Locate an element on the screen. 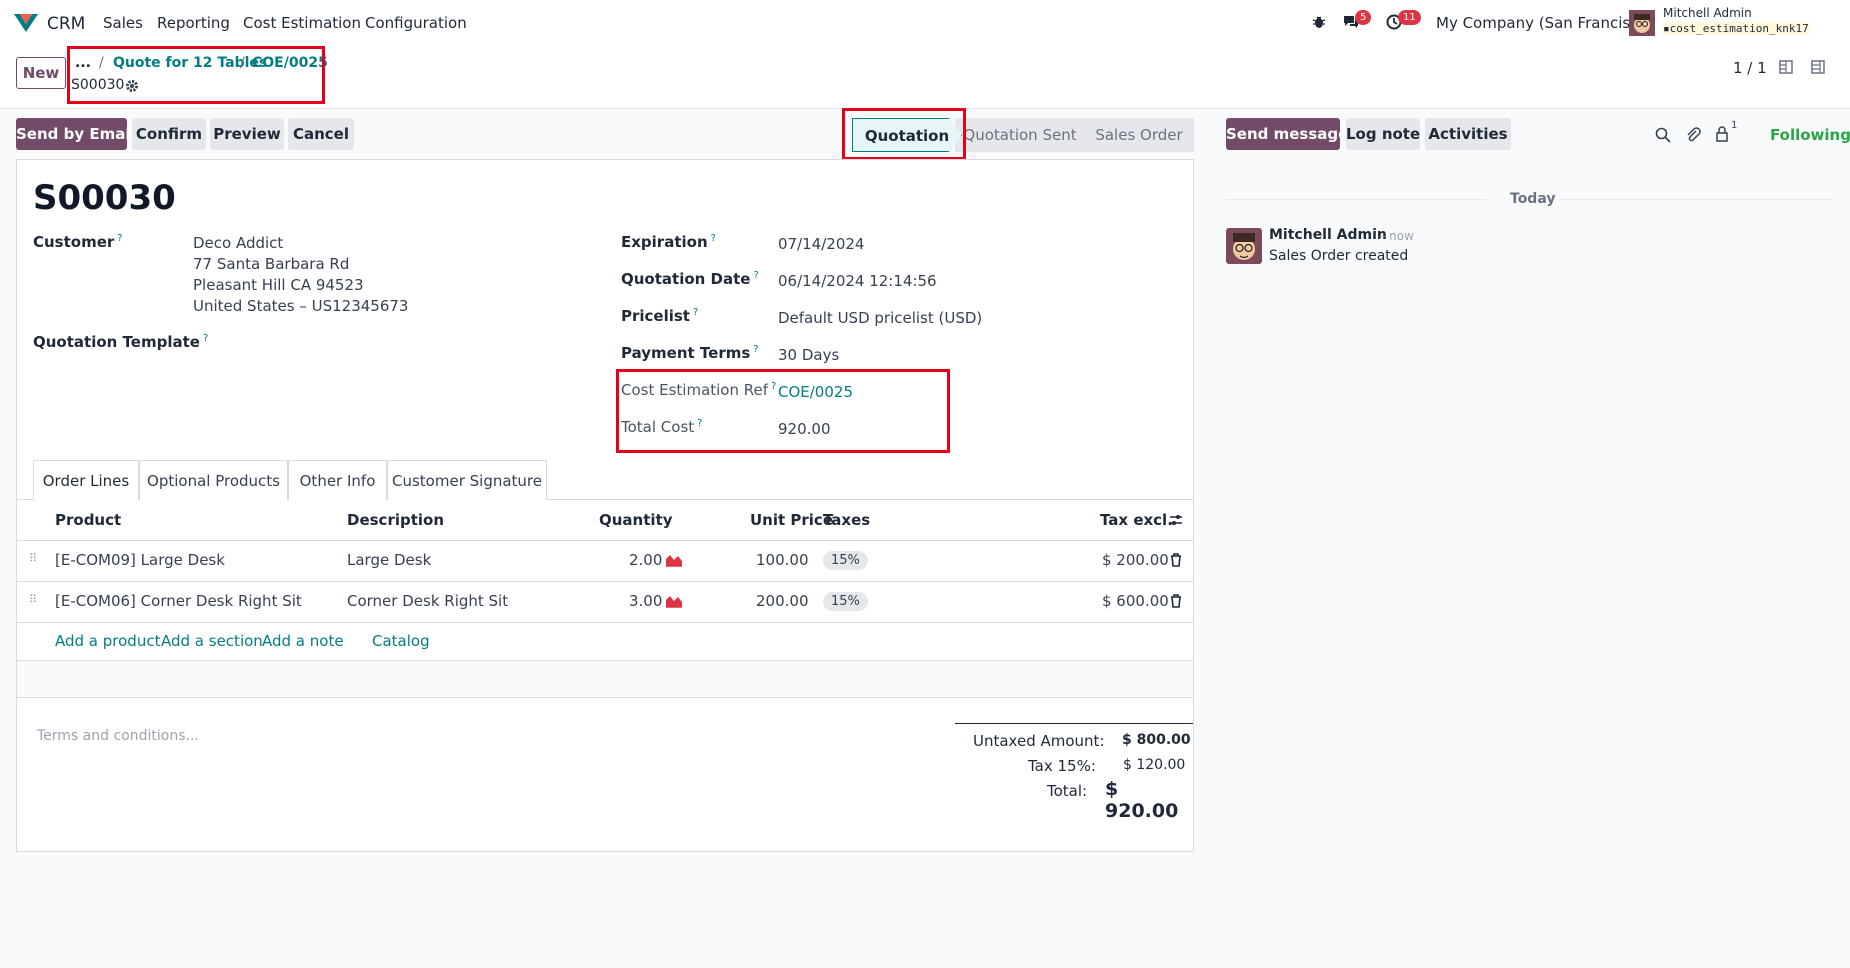 The height and width of the screenshot is (968, 1850). stage-quotation: Quotation is located at coordinates (907, 135).